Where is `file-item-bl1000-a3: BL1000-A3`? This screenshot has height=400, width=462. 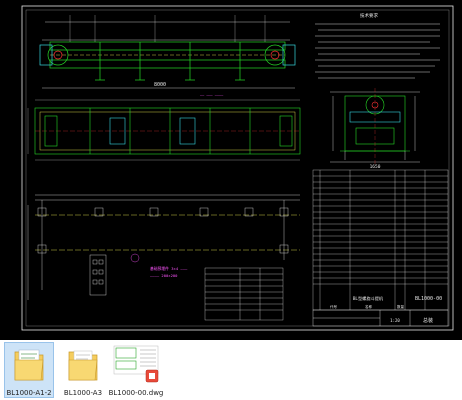
file-item-bl1000-a3: BL1000-A3 is located at coordinates (83, 370).